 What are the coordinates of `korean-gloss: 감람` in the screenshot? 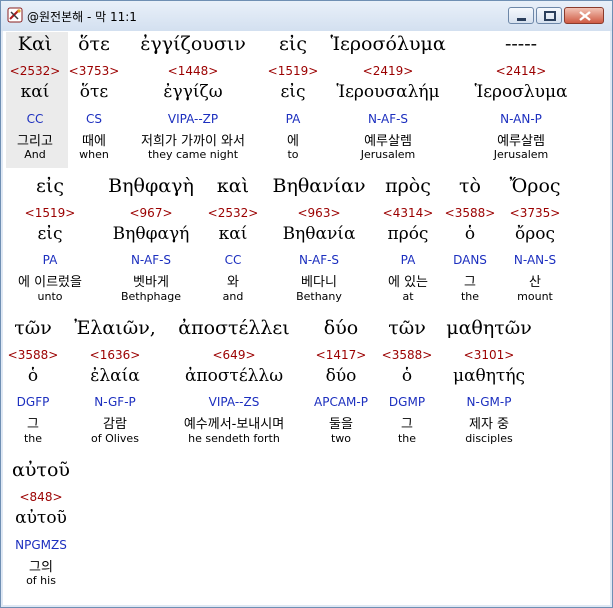 It's located at (115, 424).